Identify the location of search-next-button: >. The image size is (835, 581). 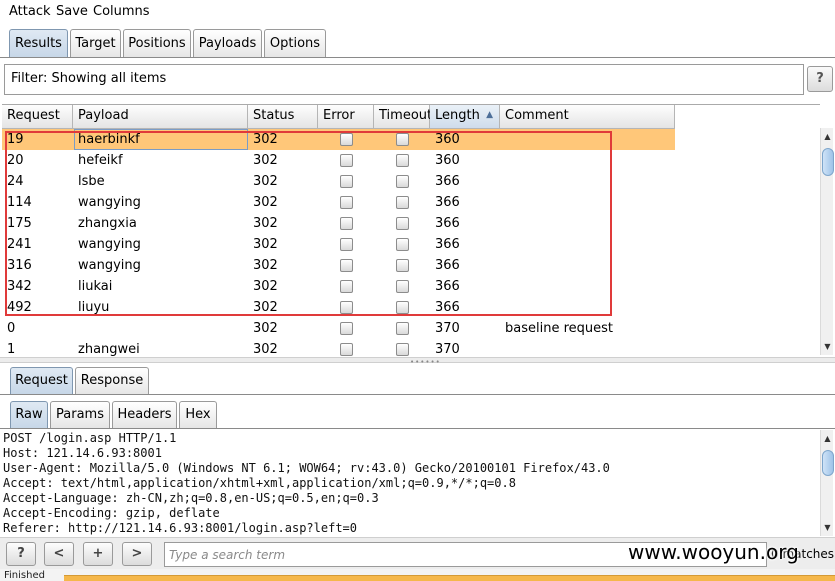
(137, 554).